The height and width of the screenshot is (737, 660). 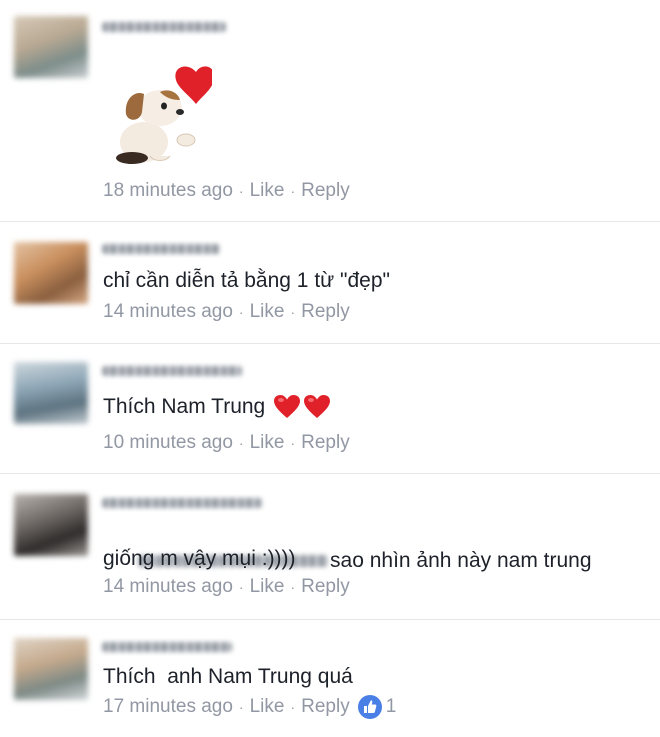 I want to click on thumbs-up-icon, so click(x=369, y=707).